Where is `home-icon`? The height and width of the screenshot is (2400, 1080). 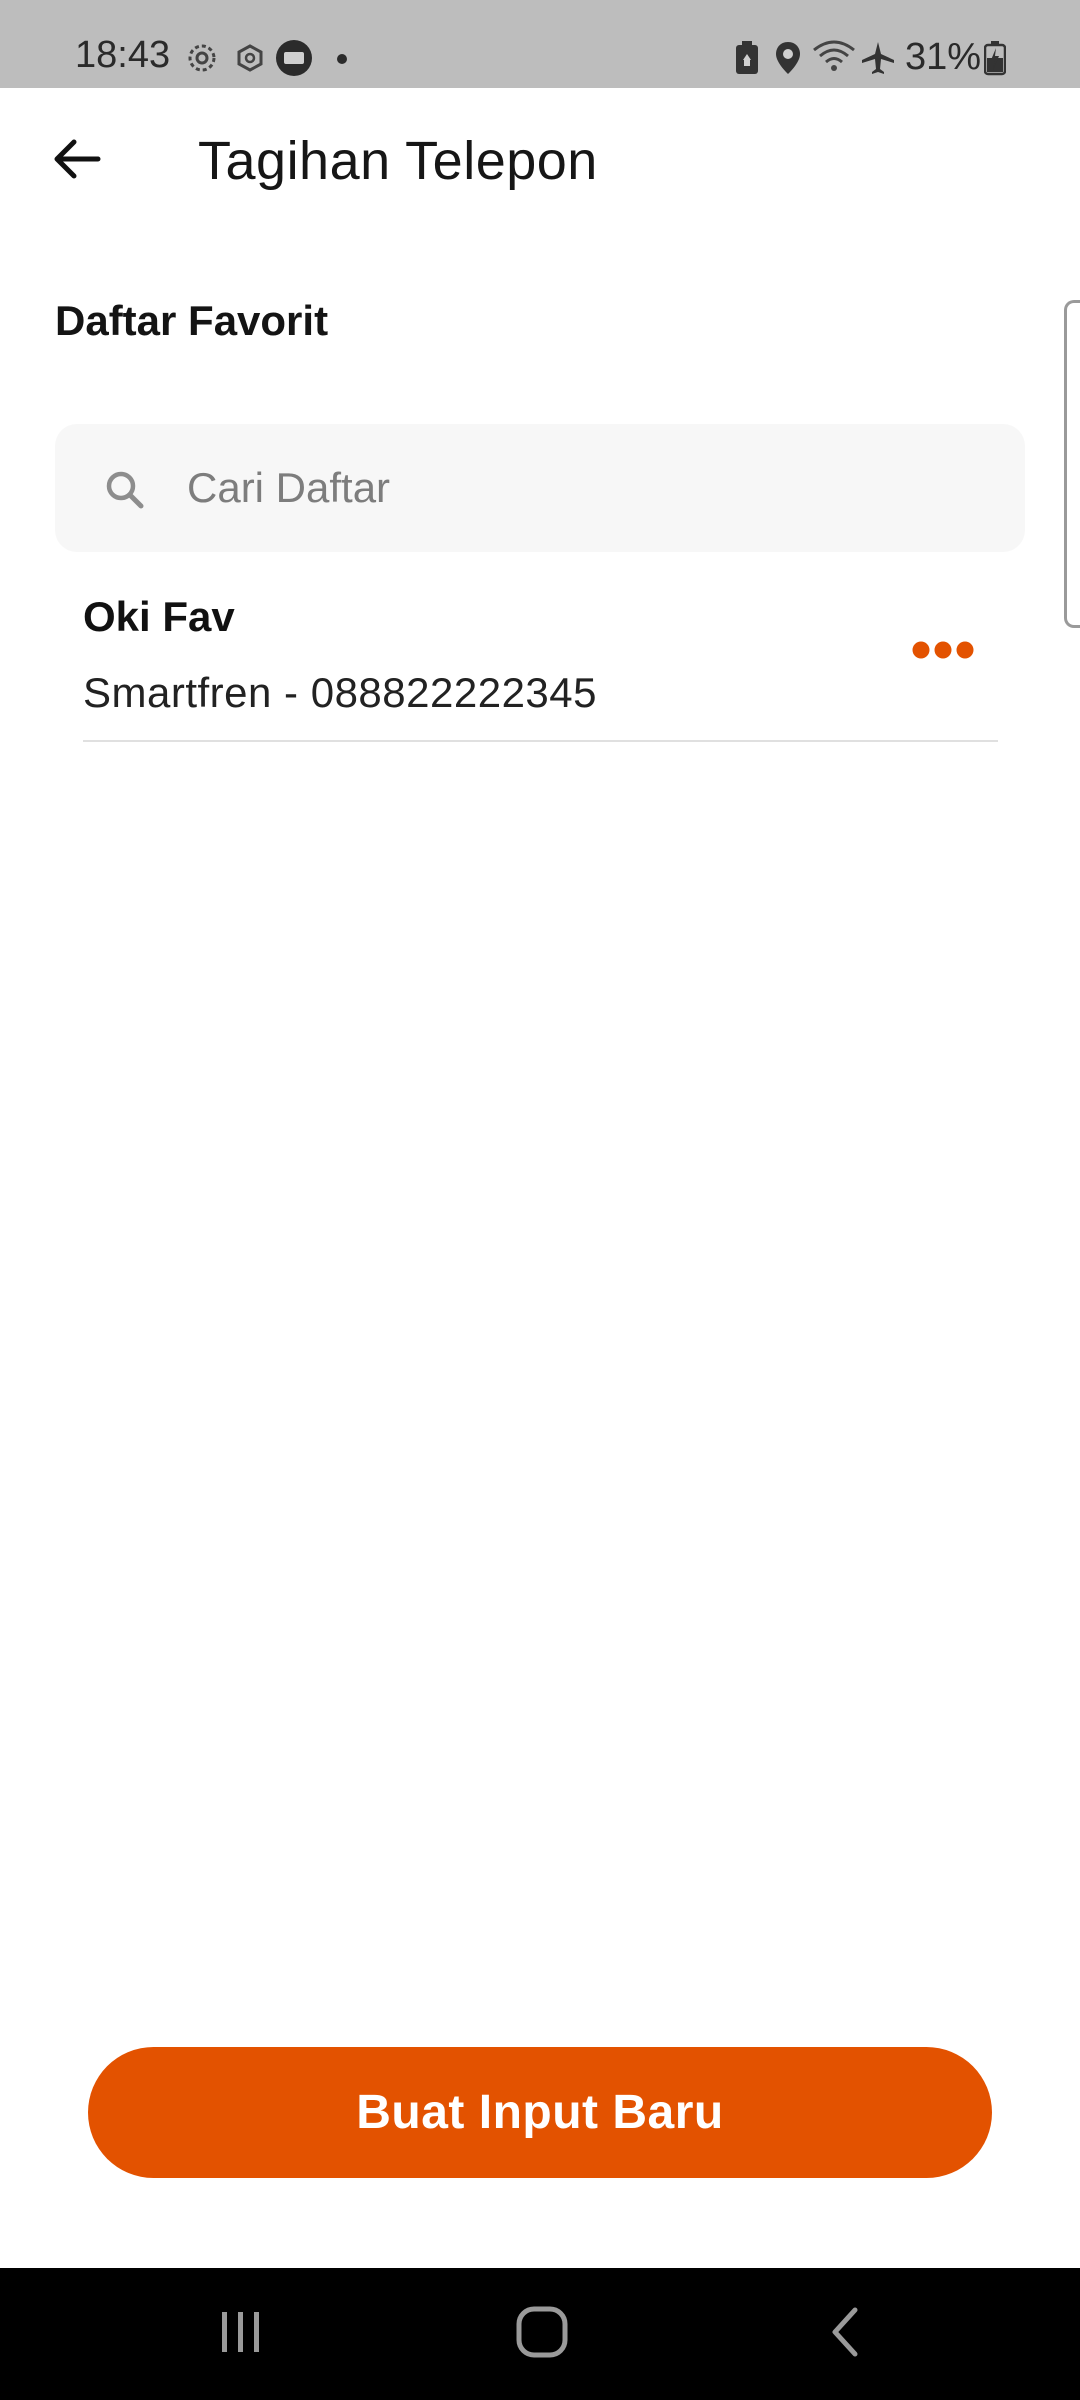 home-icon is located at coordinates (542, 2334).